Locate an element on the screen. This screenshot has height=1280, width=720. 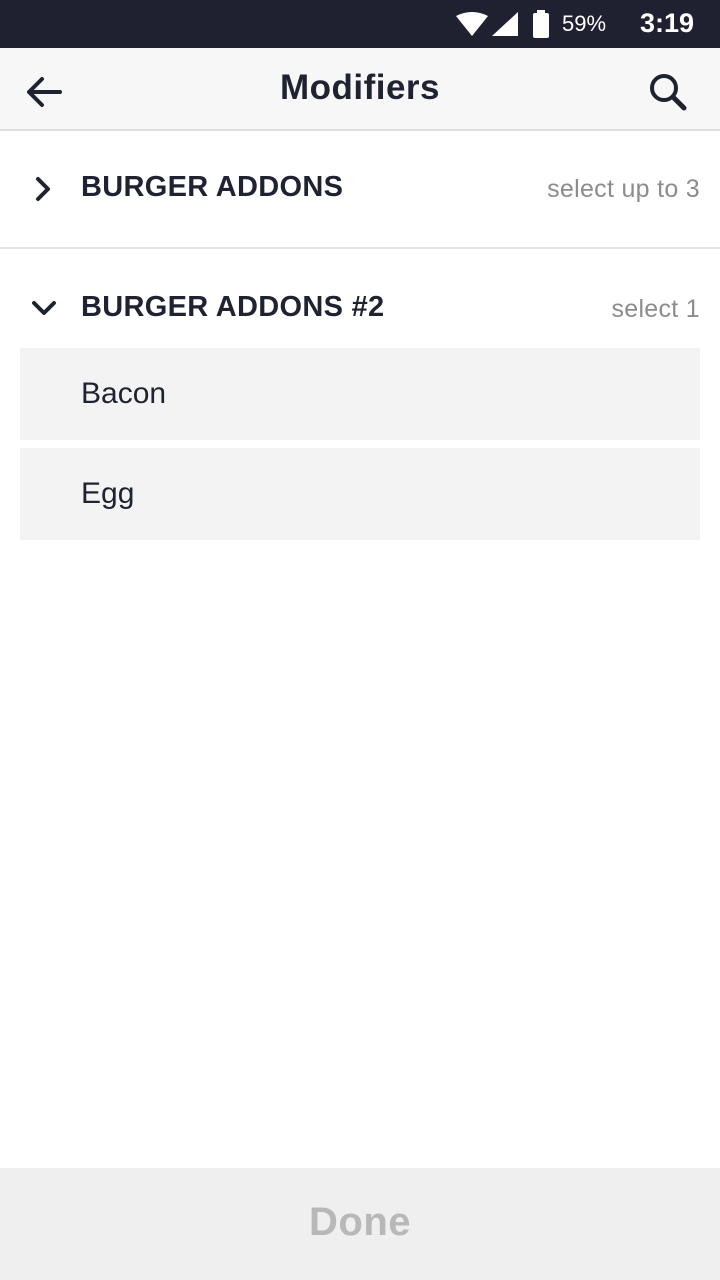
group-name: BURGER ADDONS #2 is located at coordinates (233, 307).